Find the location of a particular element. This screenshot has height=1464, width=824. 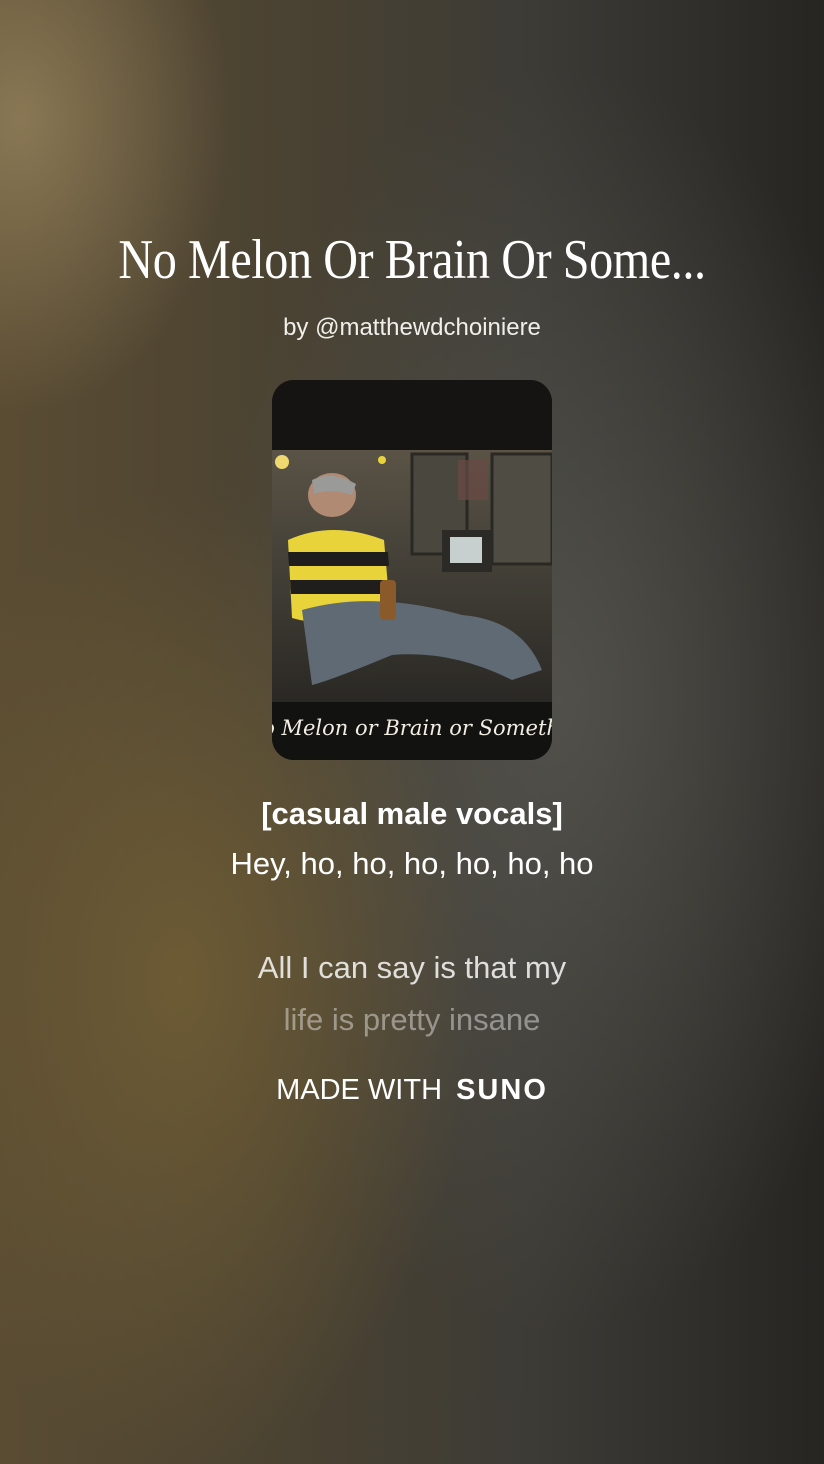

lyric-line-next: All I can say is that my is located at coordinates (412, 967).